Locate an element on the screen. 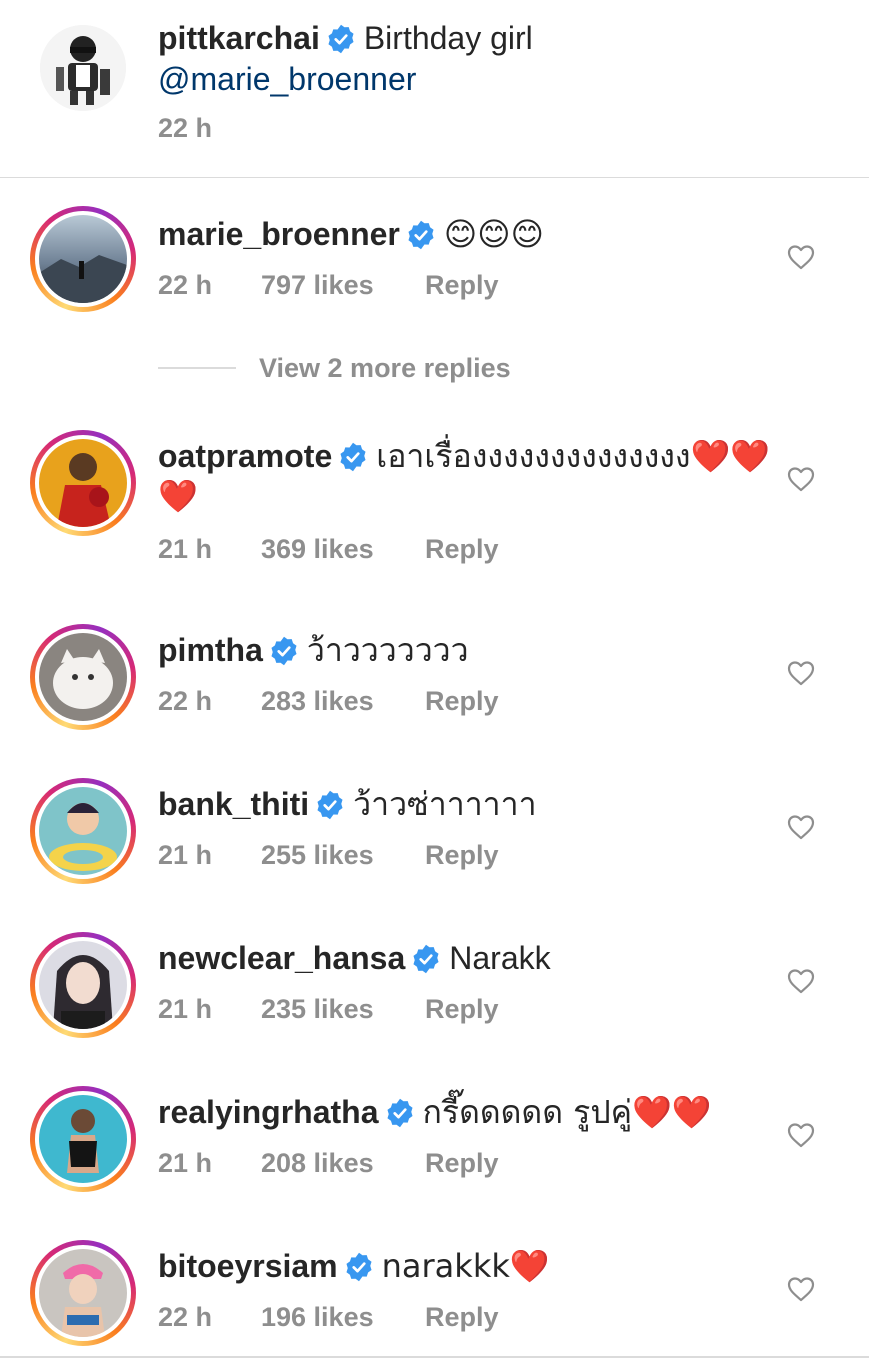 The width and height of the screenshot is (869, 1359). comment-username: newclear_hansa is located at coordinates (281, 958).